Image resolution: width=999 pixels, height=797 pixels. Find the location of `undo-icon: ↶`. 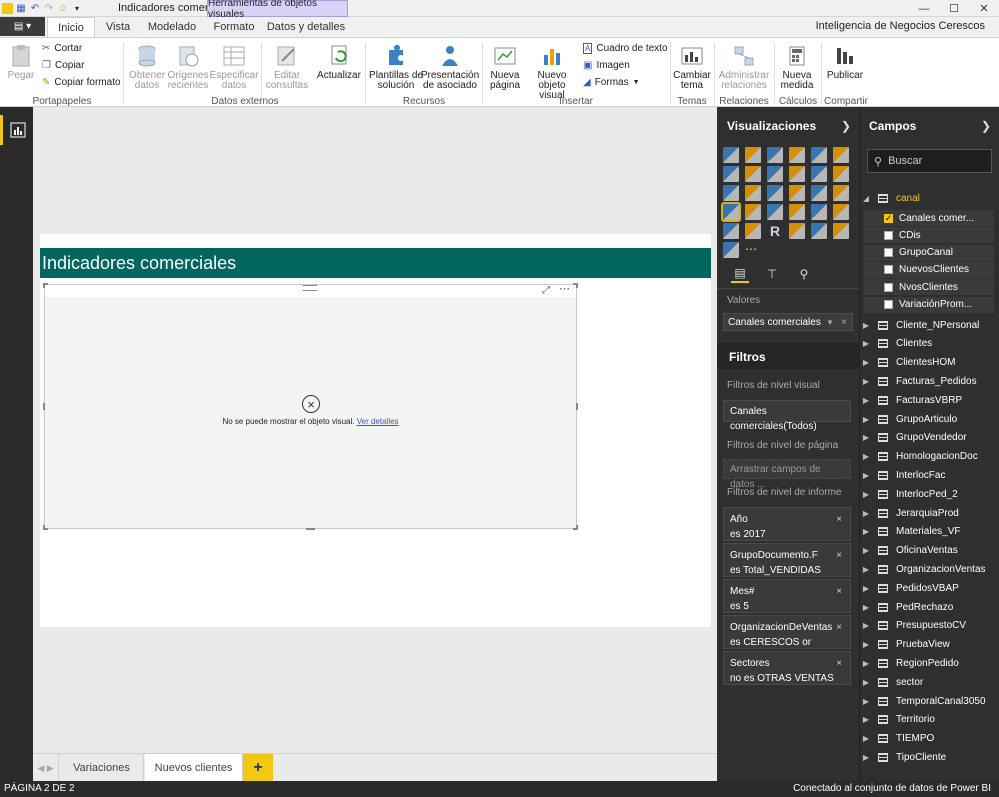

undo-icon: ↶ is located at coordinates (35, 9).